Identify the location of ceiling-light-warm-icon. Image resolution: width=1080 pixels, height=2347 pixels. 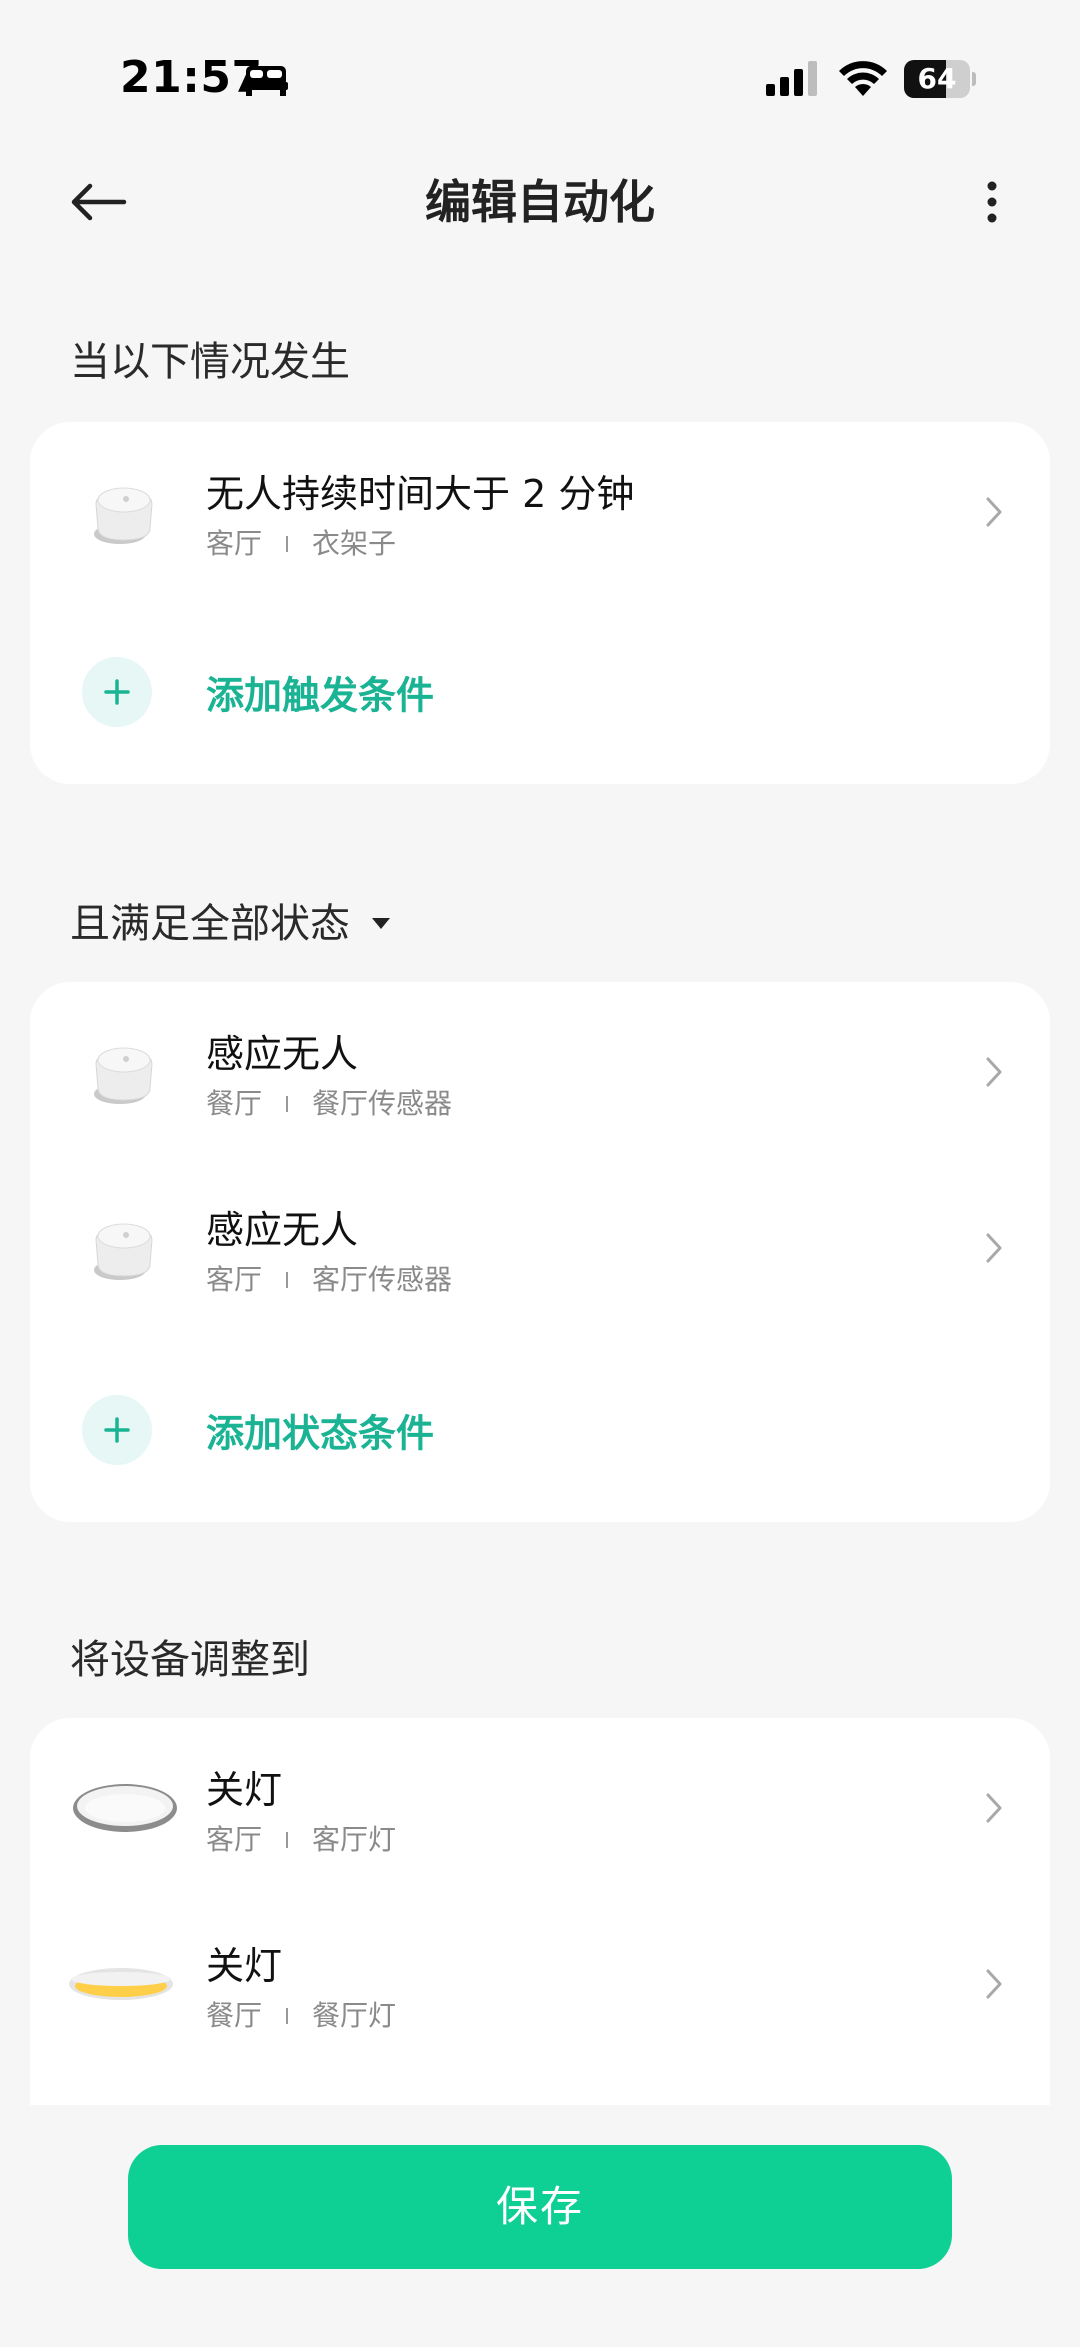
(121, 1984).